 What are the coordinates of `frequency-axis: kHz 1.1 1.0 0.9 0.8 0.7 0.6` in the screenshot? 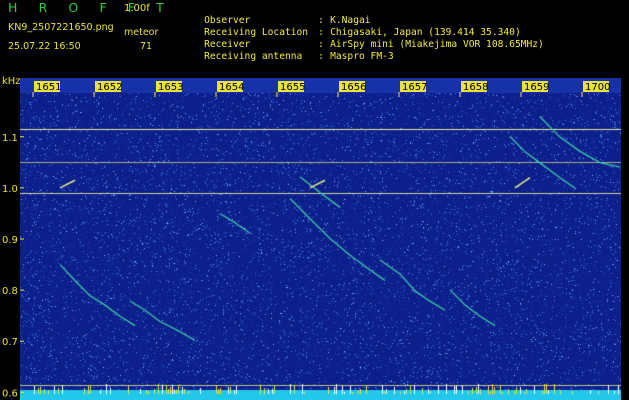 It's located at (13, 237).